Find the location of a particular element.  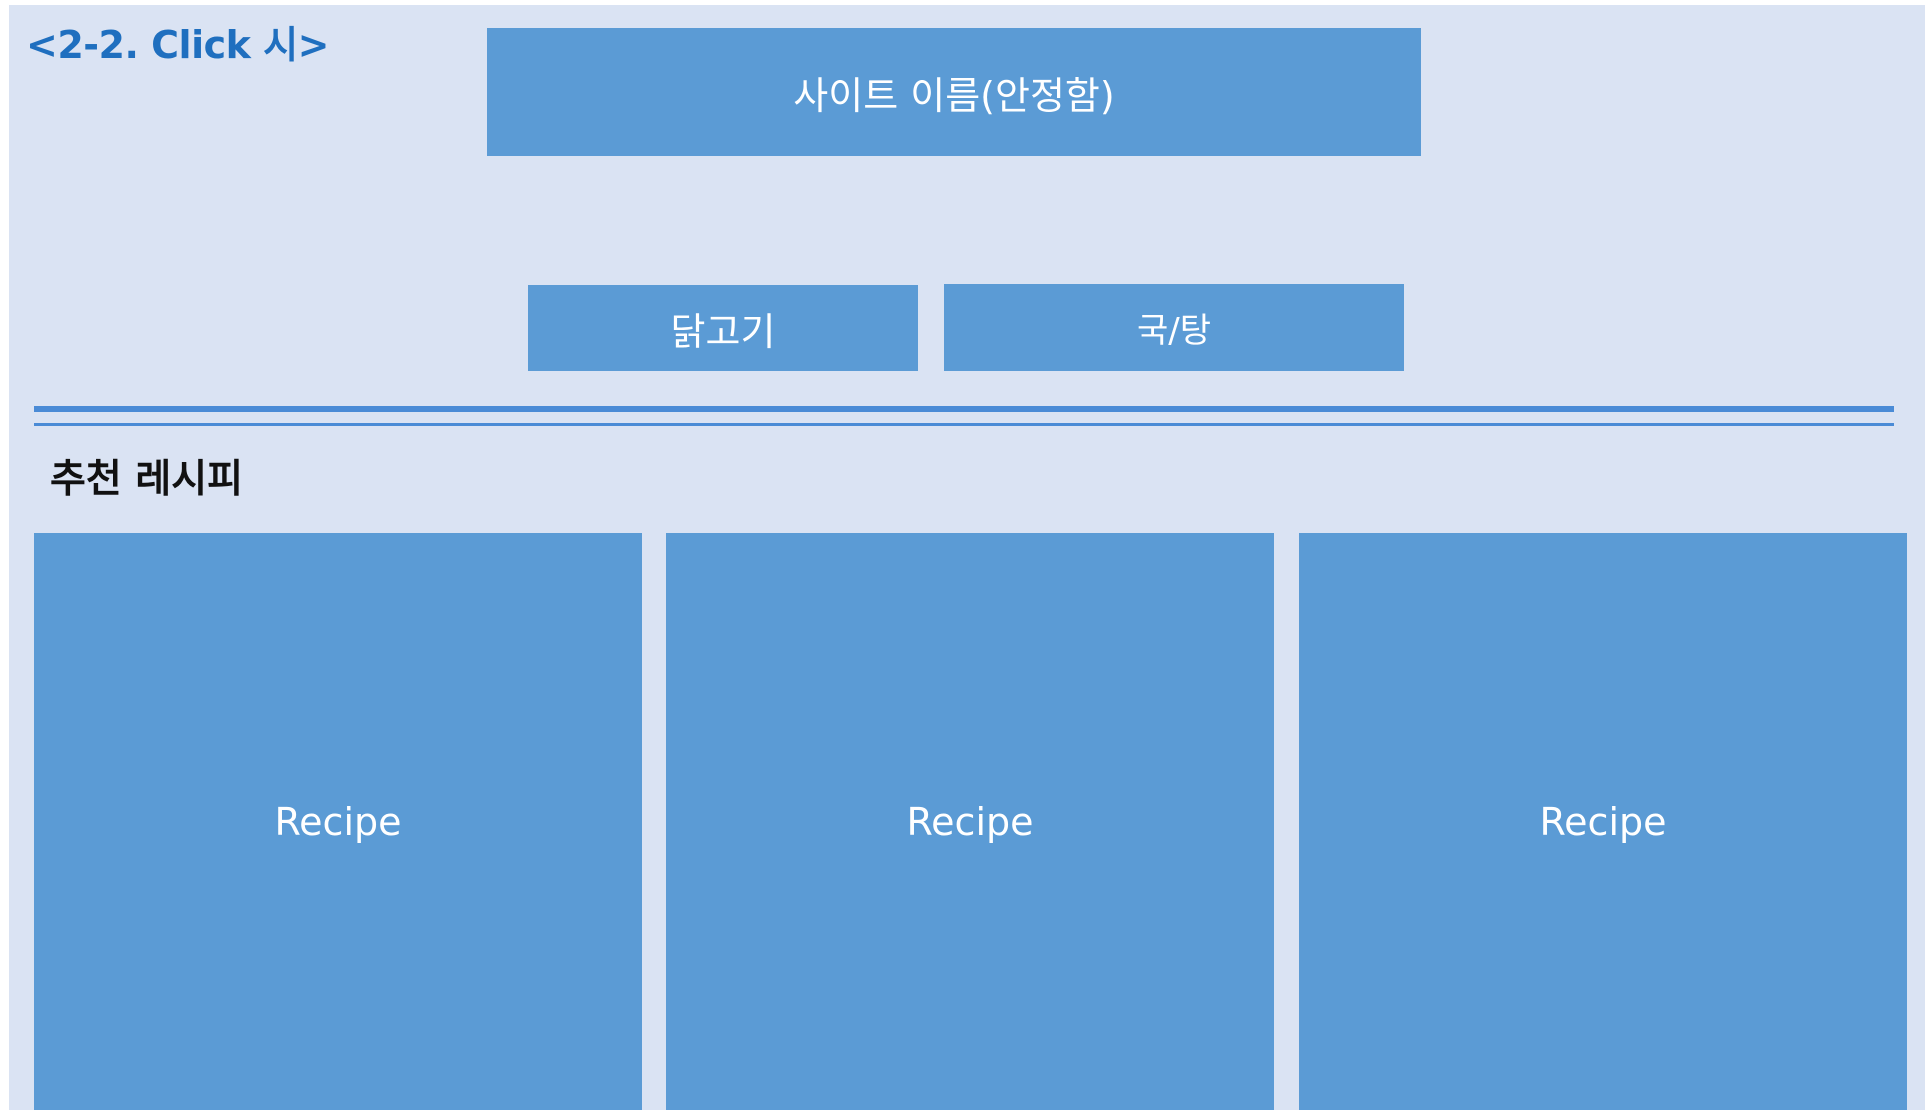

slide-title: <2-2. Click 시> is located at coordinates (177, 45).